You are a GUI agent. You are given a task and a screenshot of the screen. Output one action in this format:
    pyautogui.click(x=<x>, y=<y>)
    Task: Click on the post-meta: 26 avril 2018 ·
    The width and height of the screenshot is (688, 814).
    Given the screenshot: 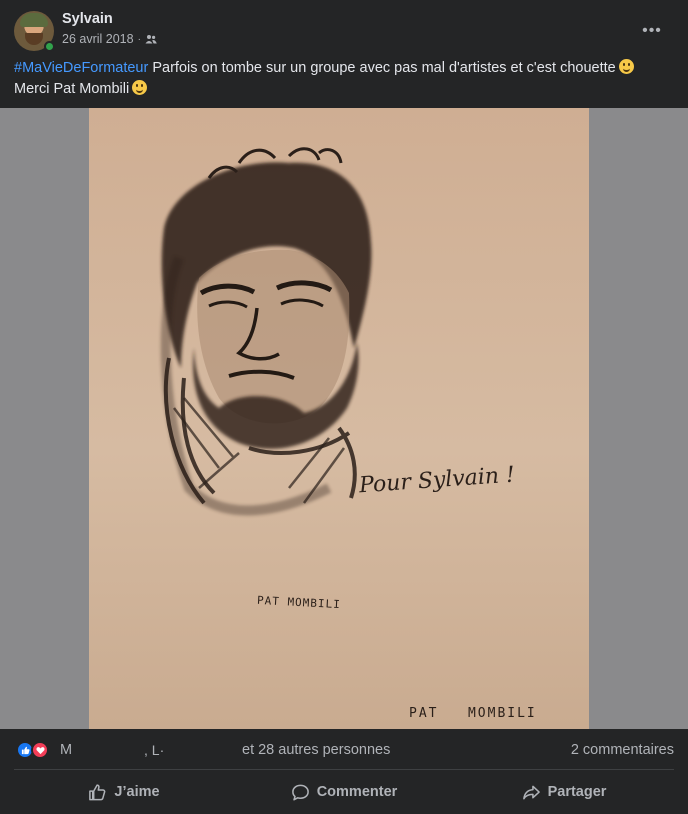 What is the action you would take?
    pyautogui.click(x=109, y=39)
    